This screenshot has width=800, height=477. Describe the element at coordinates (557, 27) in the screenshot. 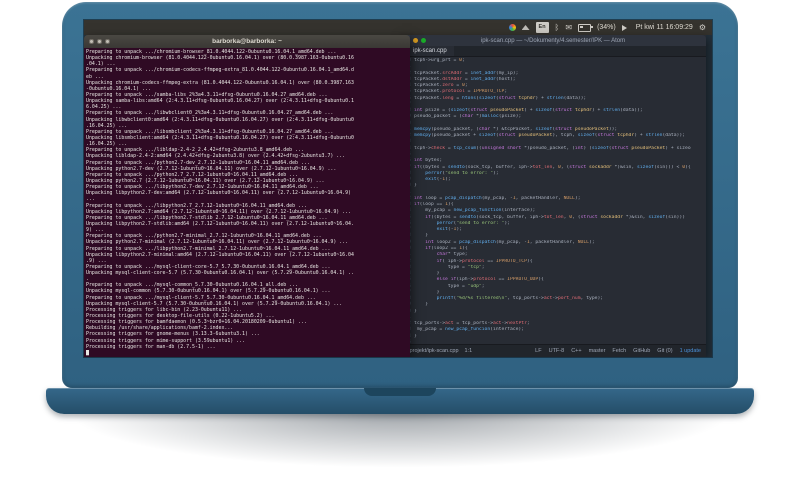

I see `bluetooth-icon: ᛒ` at that location.